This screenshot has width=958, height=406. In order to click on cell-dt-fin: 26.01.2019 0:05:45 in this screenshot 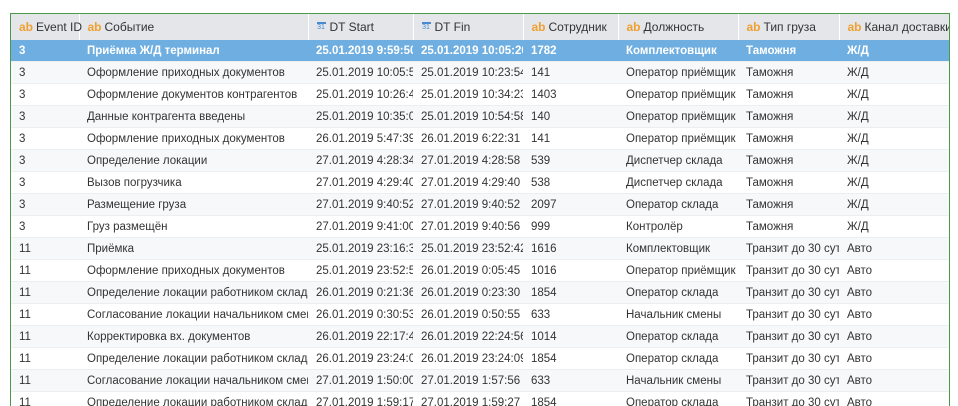, I will do `click(468, 270)`.